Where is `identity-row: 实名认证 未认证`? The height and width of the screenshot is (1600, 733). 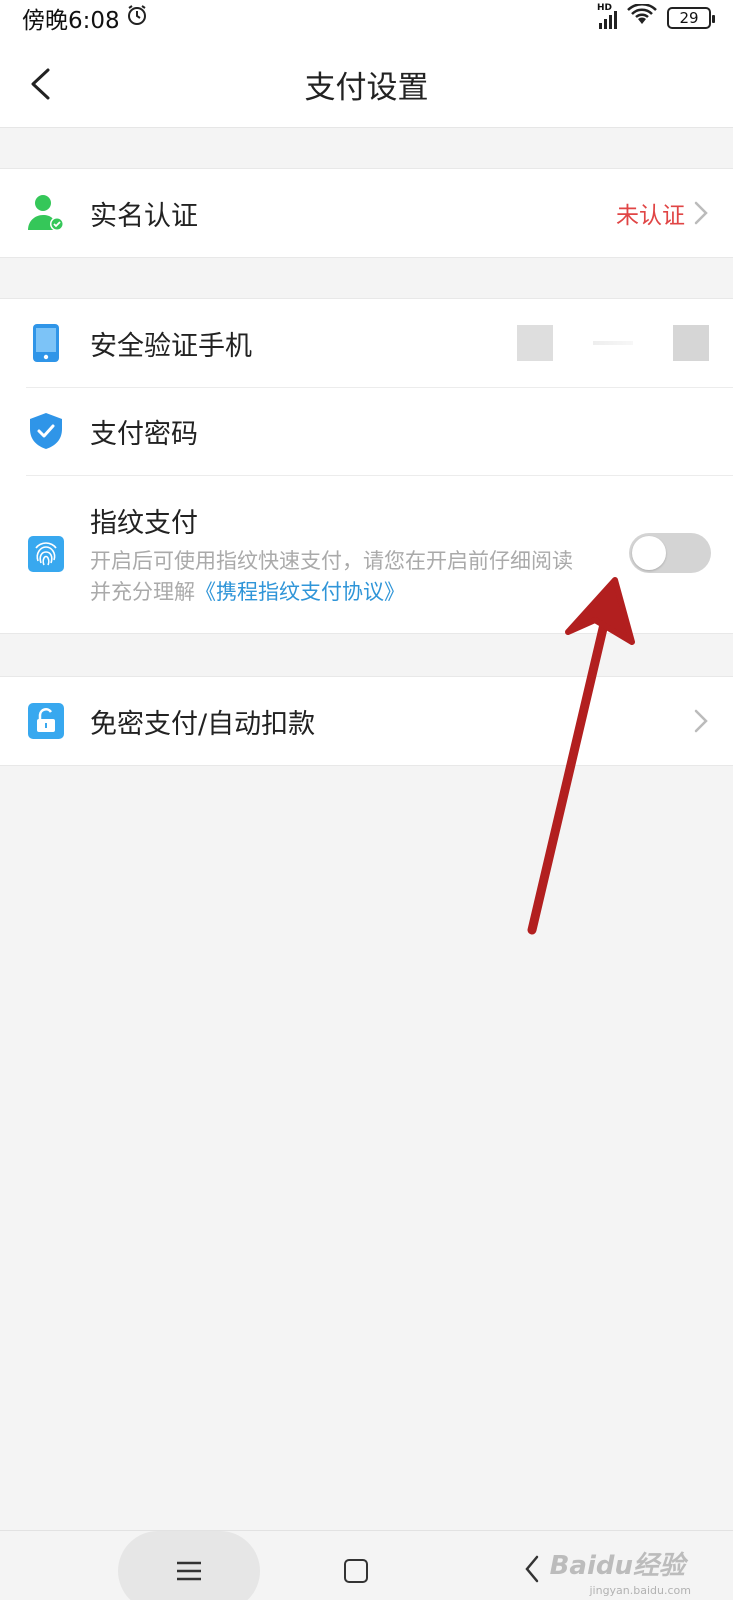
identity-row: 实名认证 未认证 is located at coordinates (366, 213).